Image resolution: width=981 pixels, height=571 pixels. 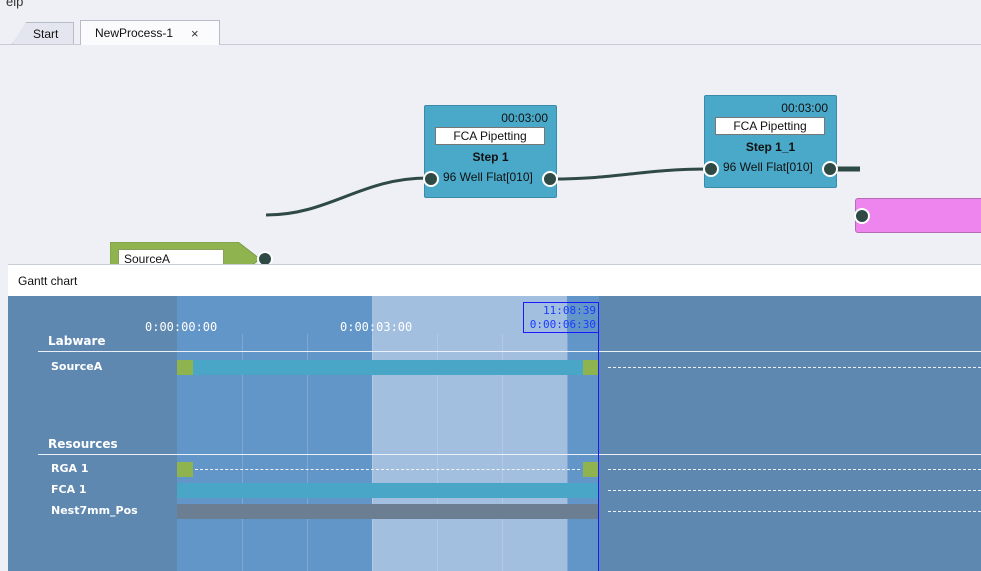 What do you see at coordinates (69, 489) in the screenshot?
I see `row-label-fca1: FCA 1` at bounding box center [69, 489].